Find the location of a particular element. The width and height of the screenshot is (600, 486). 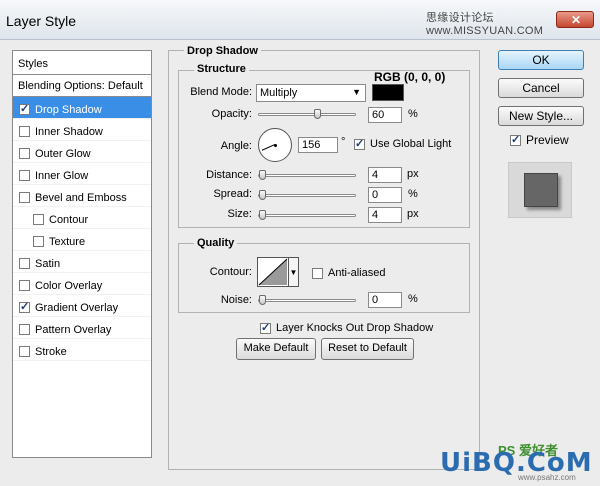

noise-unit: % is located at coordinates (413, 299).